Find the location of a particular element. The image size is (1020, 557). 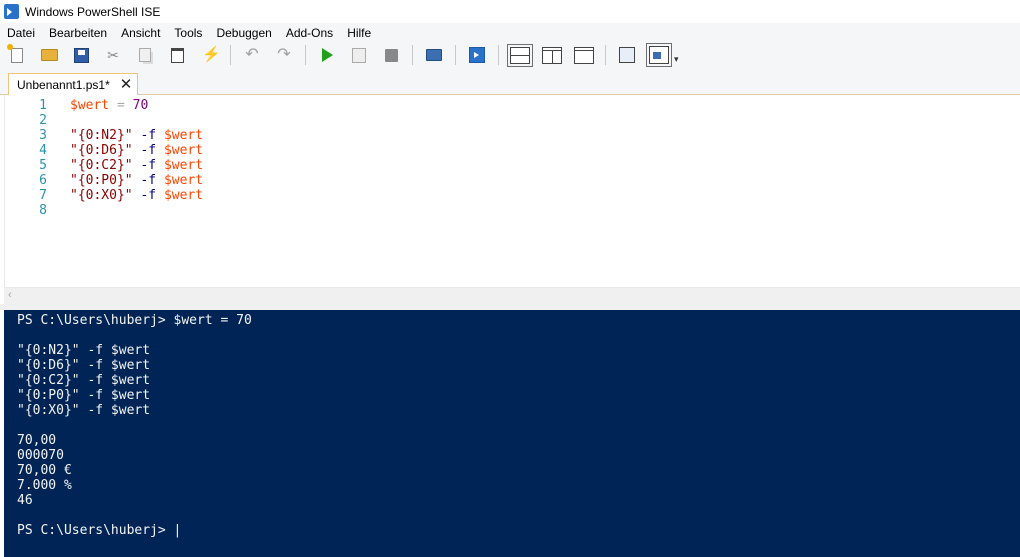

new-script-button is located at coordinates (17, 54).